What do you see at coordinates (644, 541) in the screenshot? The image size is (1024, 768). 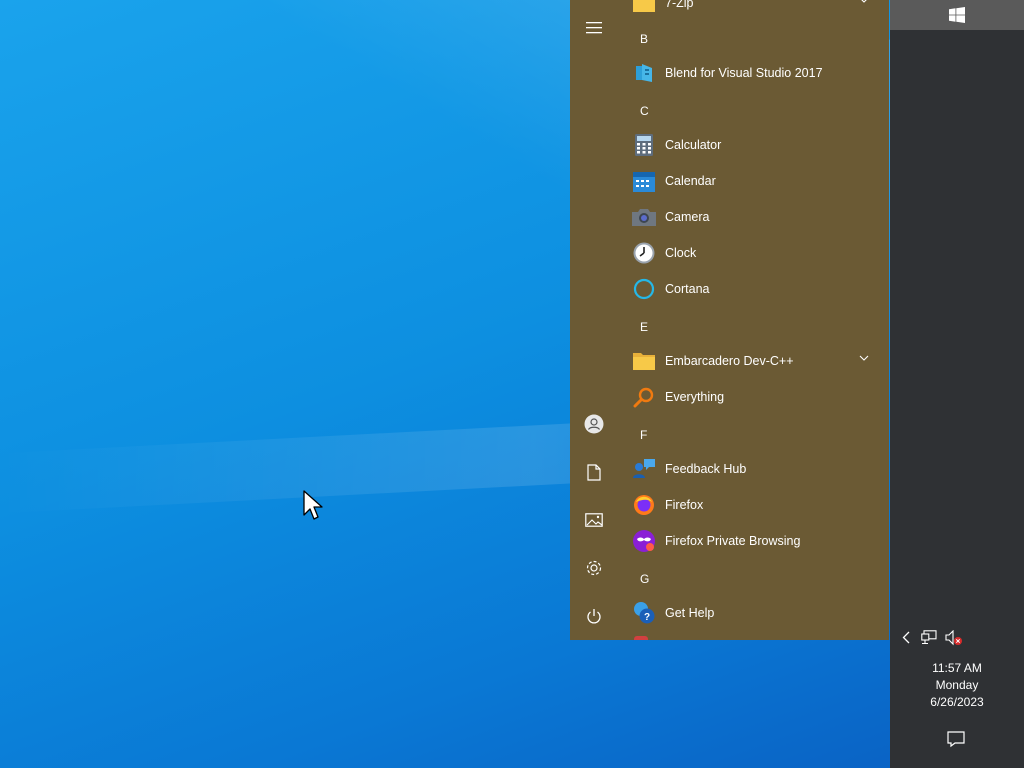 I see `firefox-private-icon` at bounding box center [644, 541].